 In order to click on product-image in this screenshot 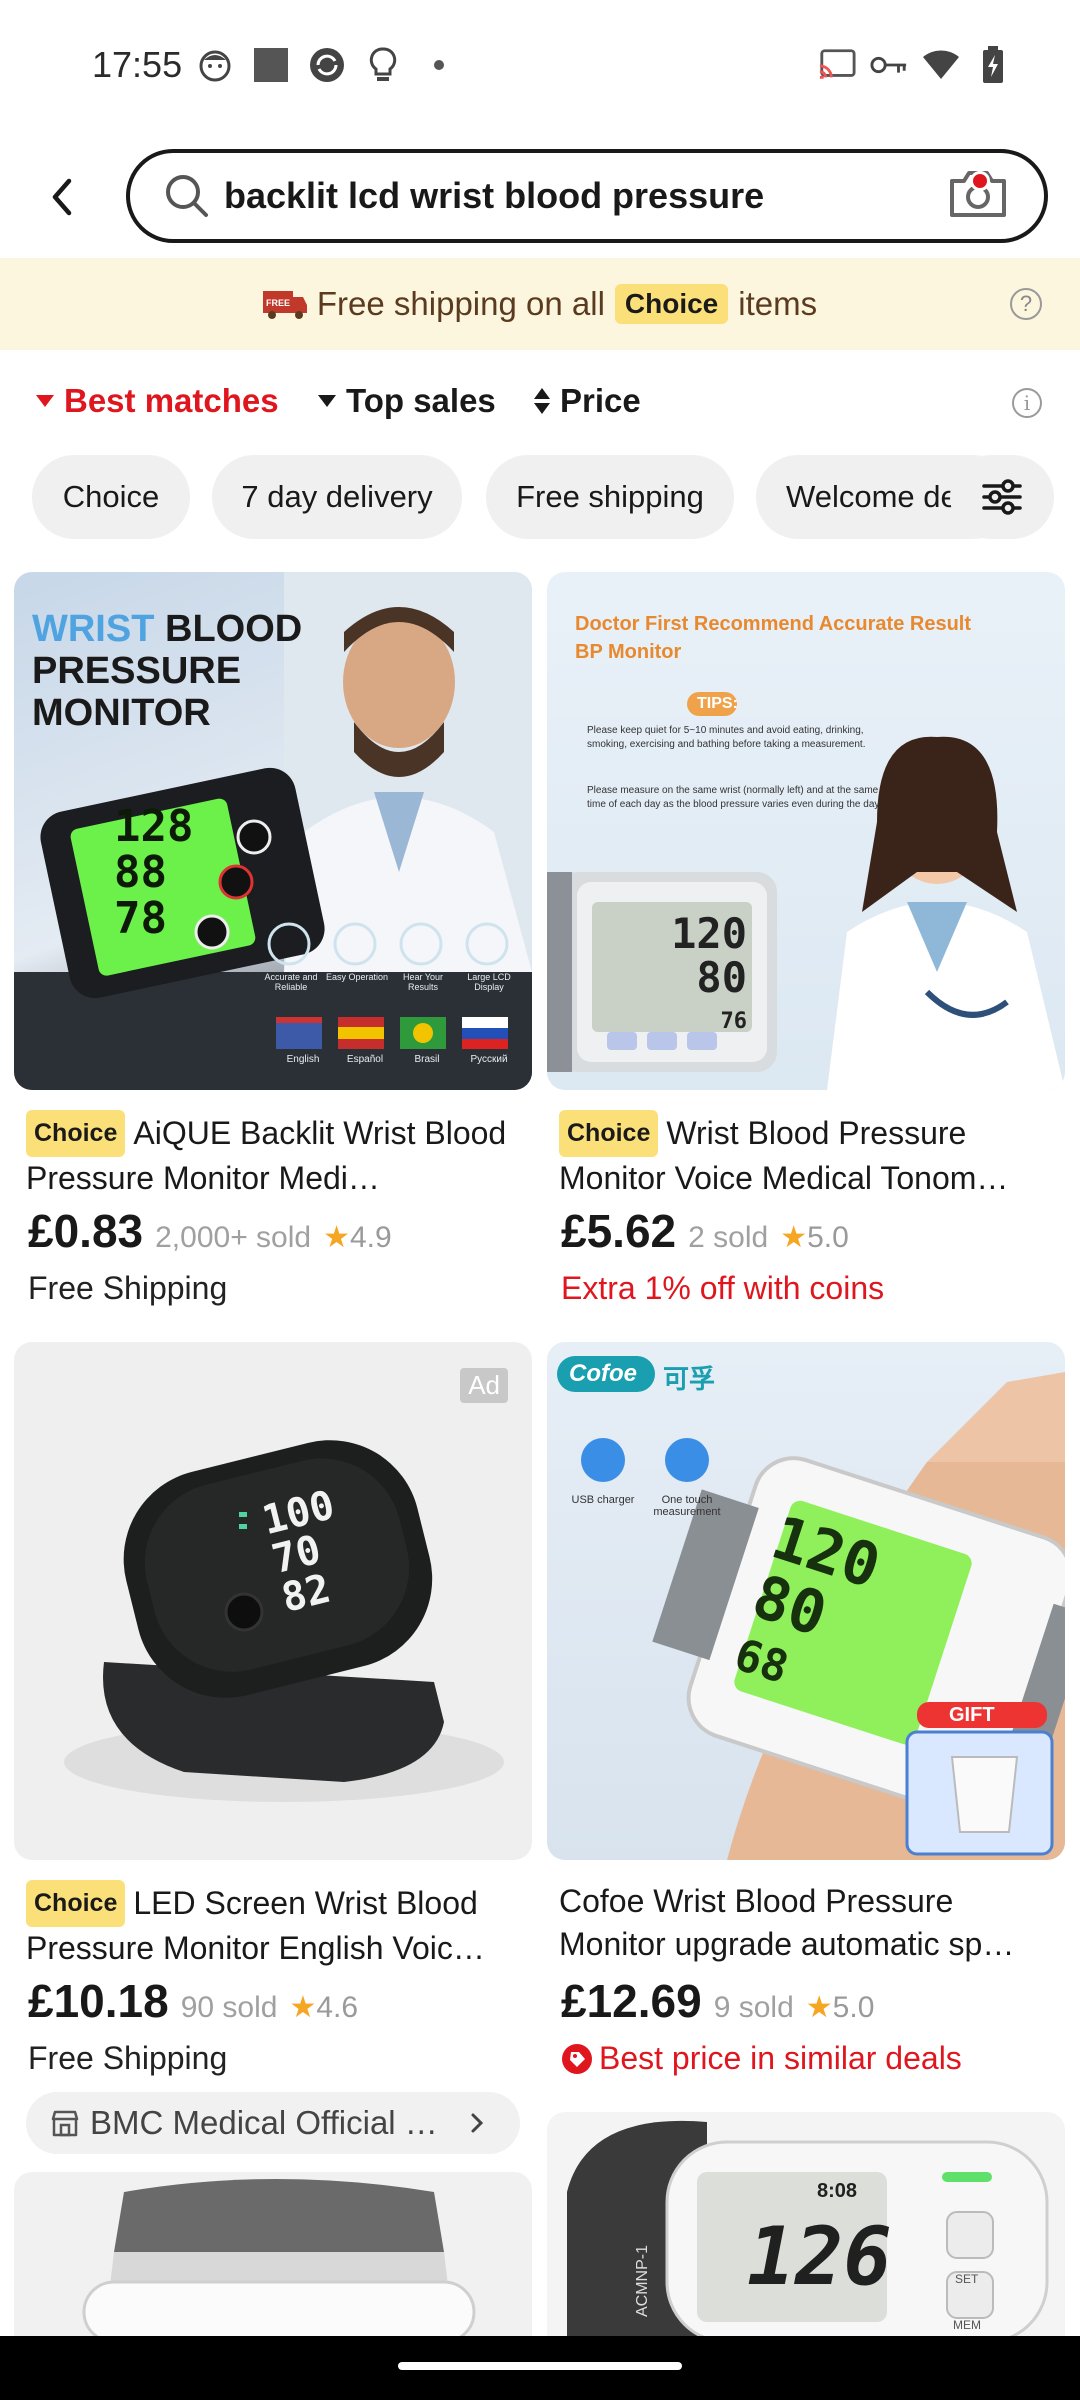, I will do `click(273, 2254)`.